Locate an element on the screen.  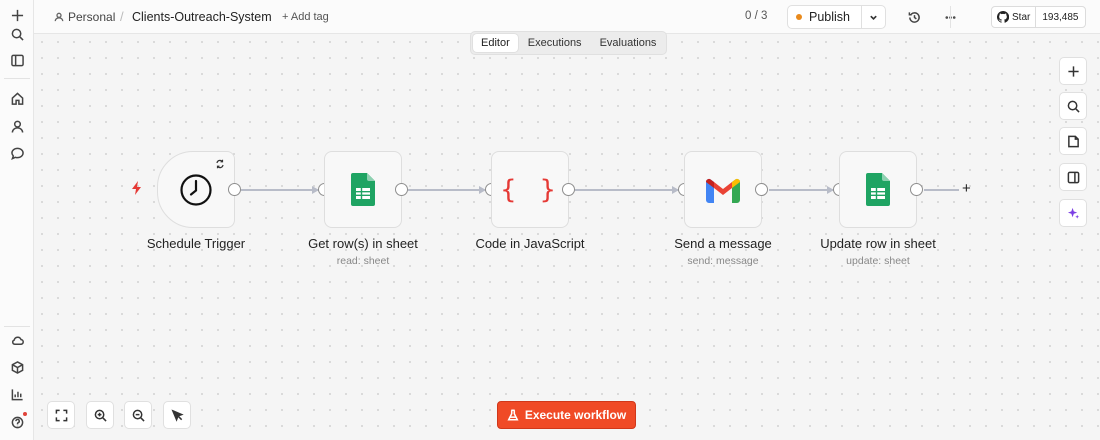
node-title: Update row in sheet is located at coordinates (878, 243).